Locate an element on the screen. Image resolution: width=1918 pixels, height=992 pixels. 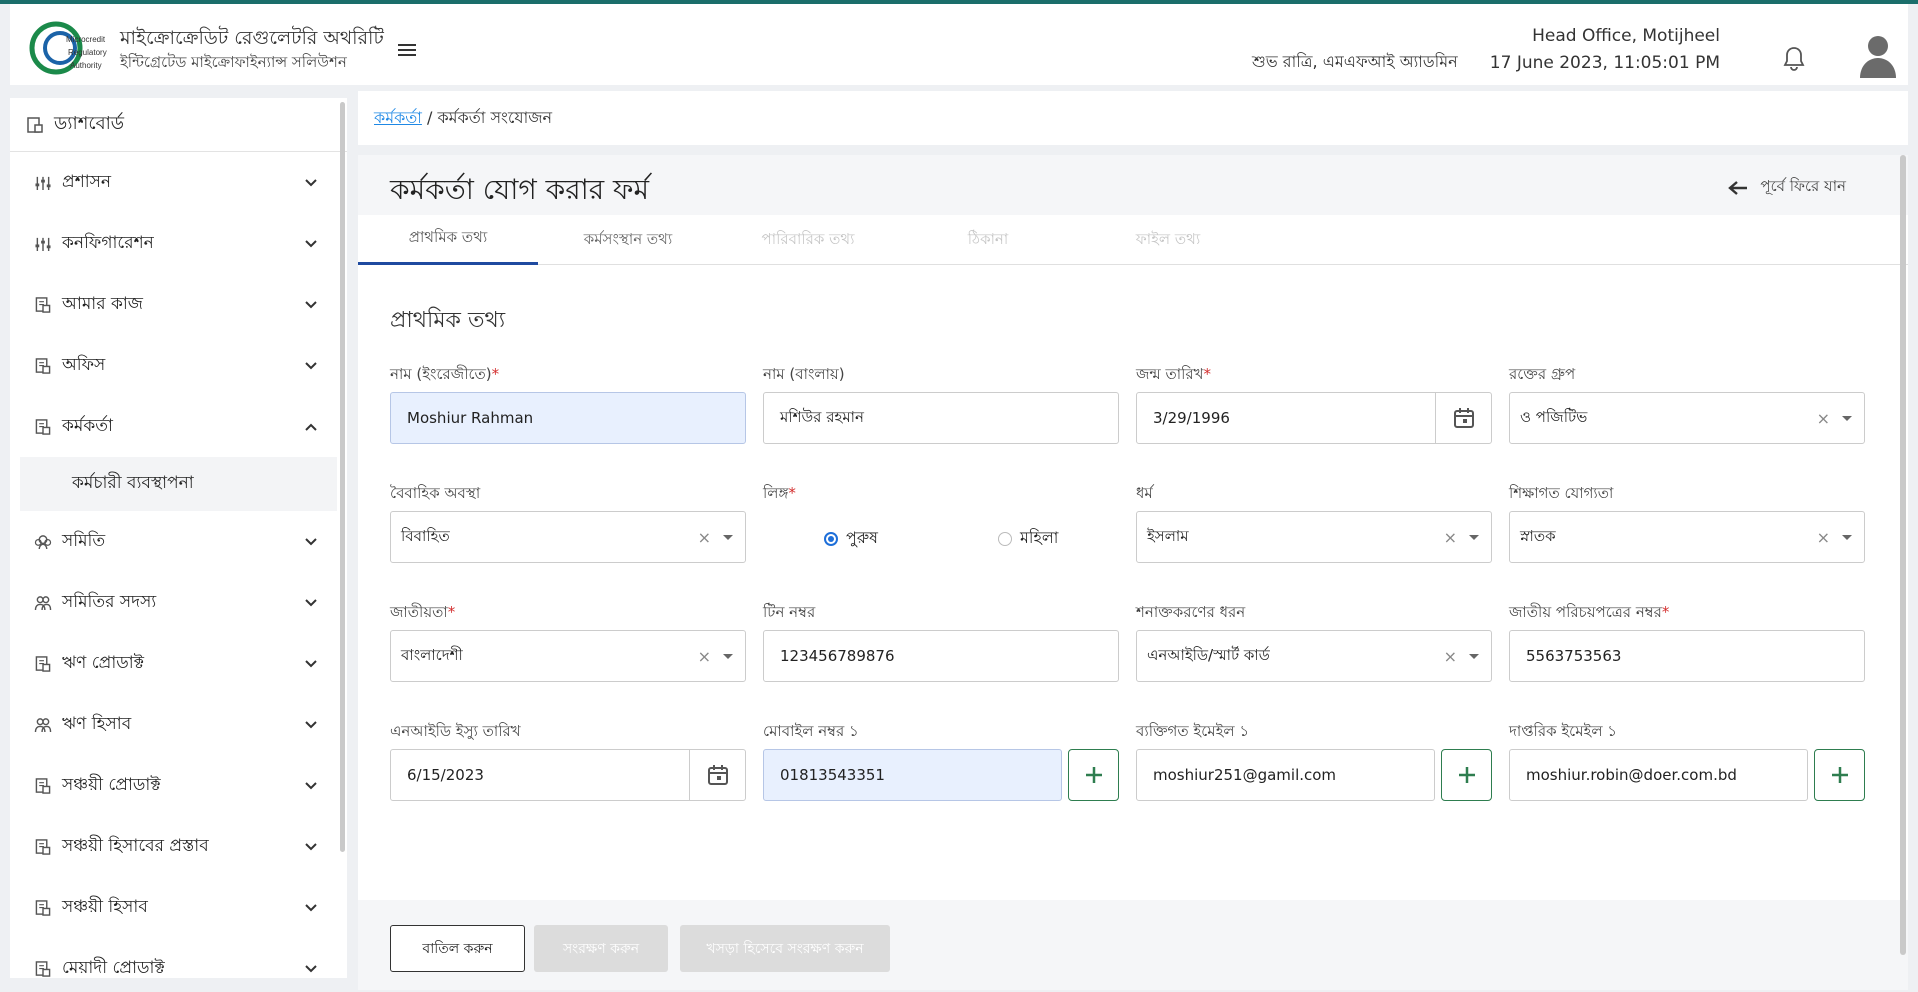
sidebar-item-11: সঞ্চয়ী হিসাব is located at coordinates (178, 907).